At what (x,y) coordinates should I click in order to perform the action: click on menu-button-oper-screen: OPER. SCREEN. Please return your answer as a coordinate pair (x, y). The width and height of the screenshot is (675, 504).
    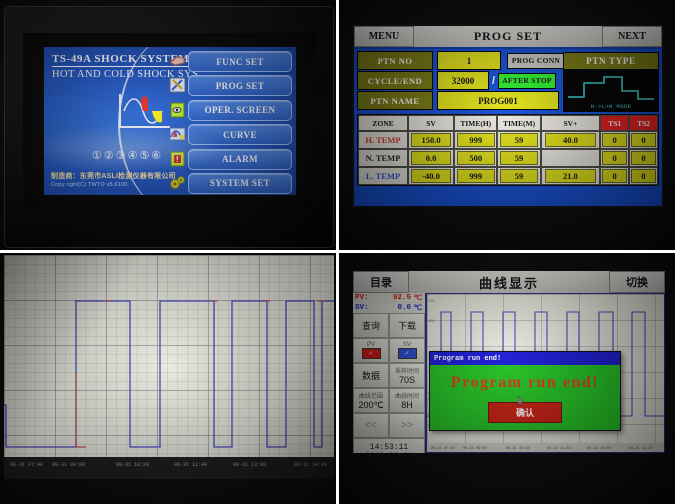
    Looking at the image, I should click on (231, 110).